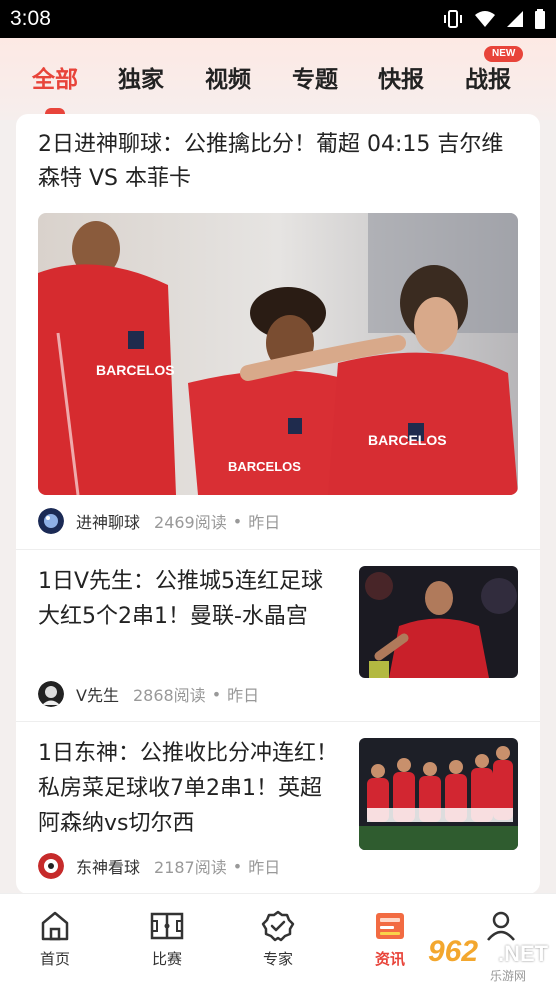 The width and height of the screenshot is (556, 988). I want to click on news-icon, so click(390, 926).